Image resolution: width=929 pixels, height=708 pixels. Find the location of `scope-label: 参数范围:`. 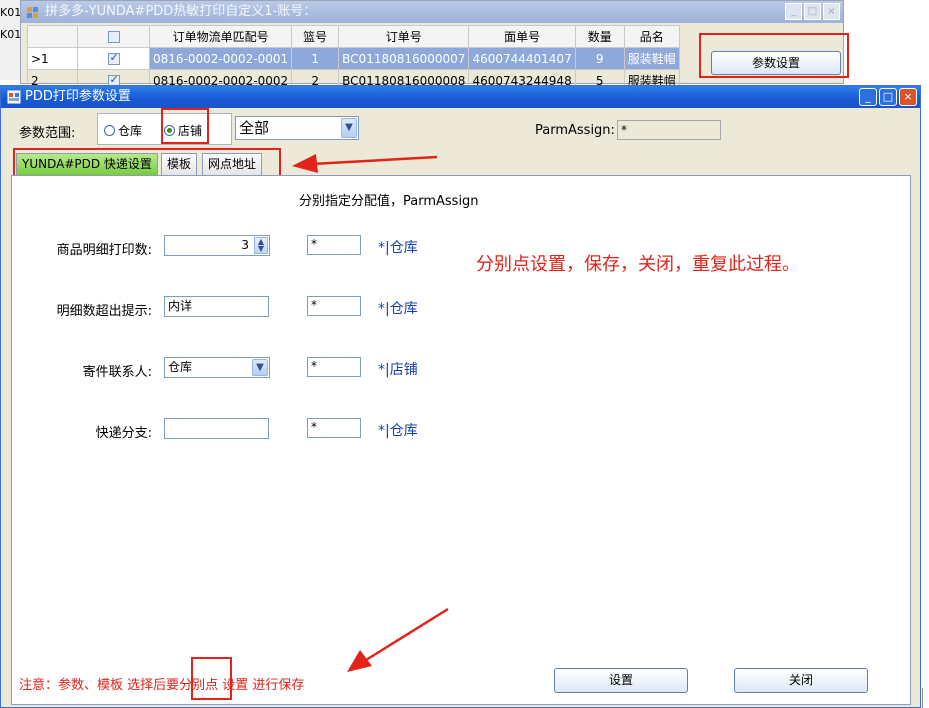

scope-label: 参数范围: is located at coordinates (47, 133).